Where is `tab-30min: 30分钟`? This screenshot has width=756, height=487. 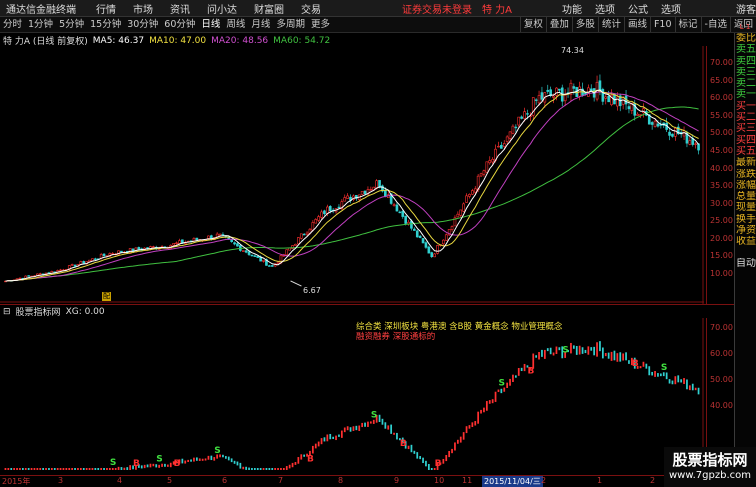
tab-30min: 30分钟 is located at coordinates (142, 24).